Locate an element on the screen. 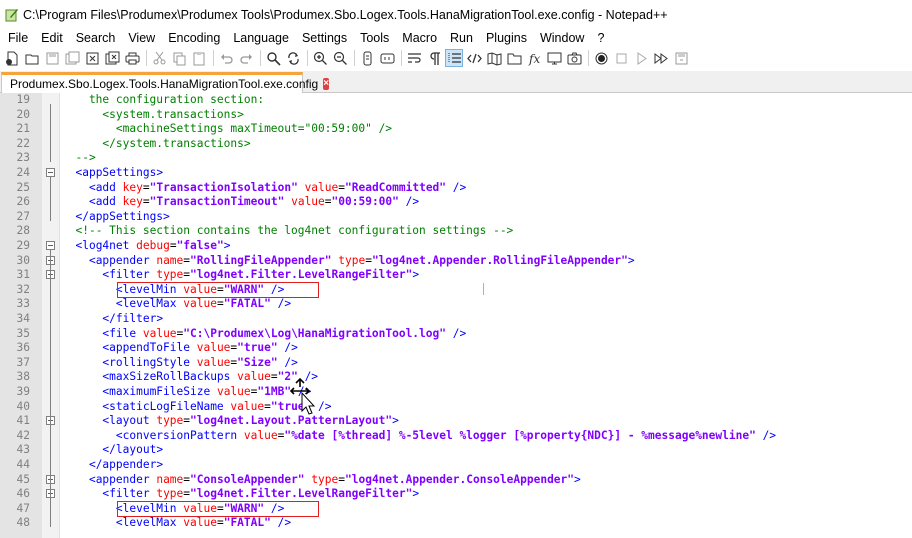 This screenshot has height=538, width=912. code-line-22: 22 </system.transactions> is located at coordinates (440, 144).